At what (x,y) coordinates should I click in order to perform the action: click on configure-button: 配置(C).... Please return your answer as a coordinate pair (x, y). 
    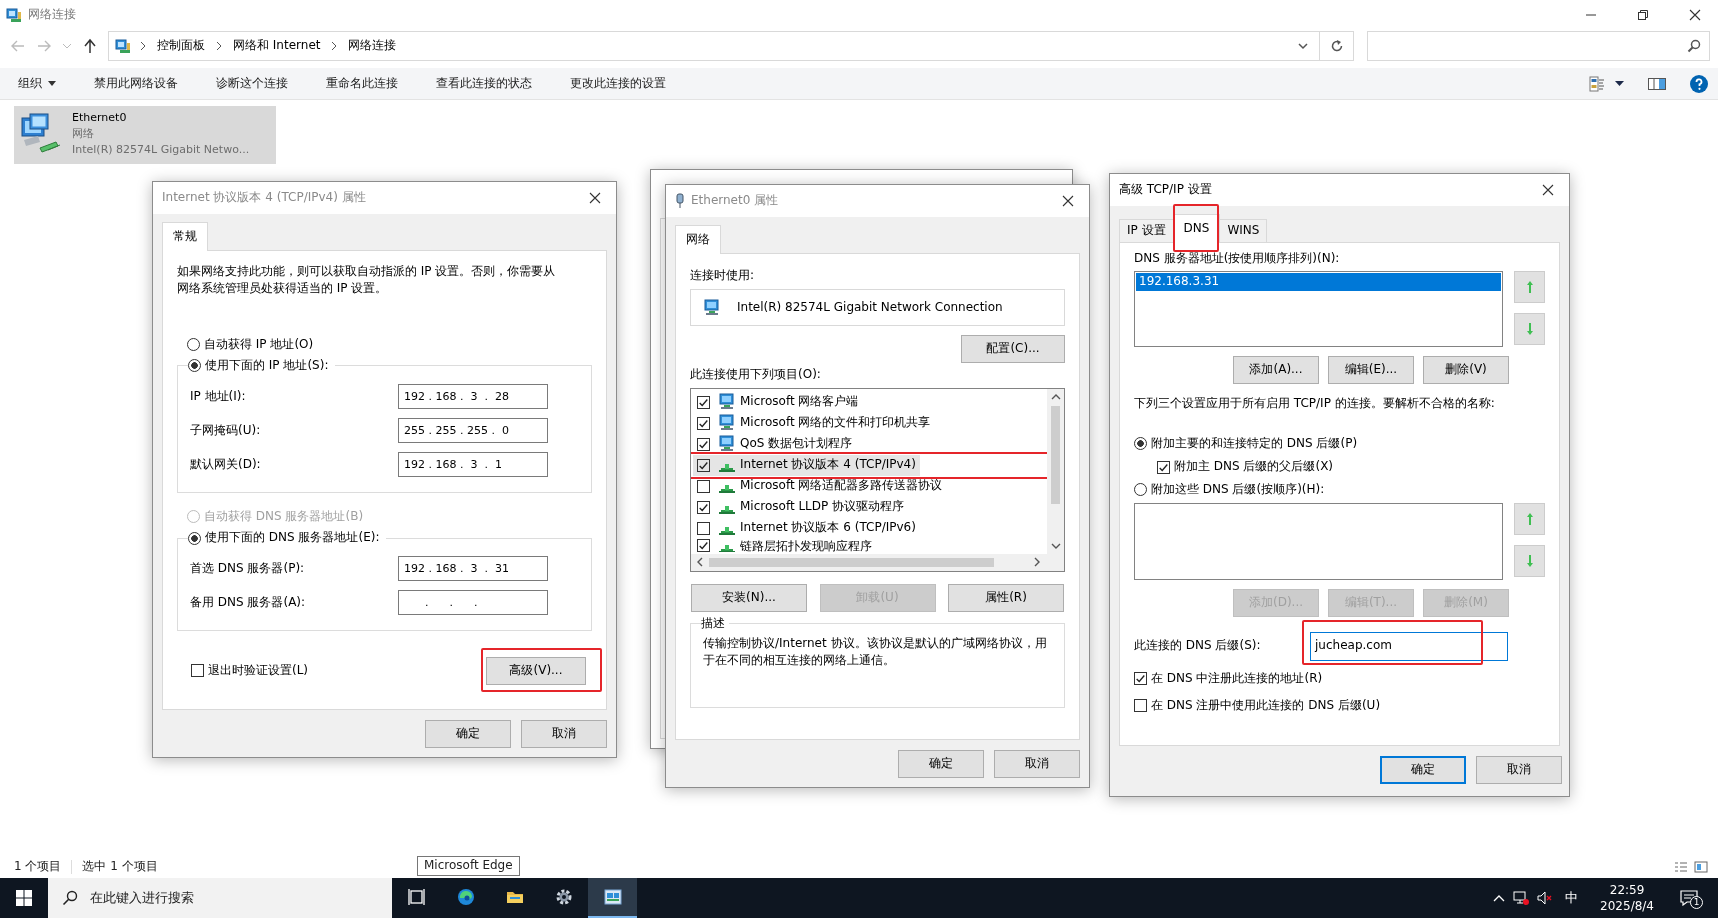
    Looking at the image, I should click on (1013, 349).